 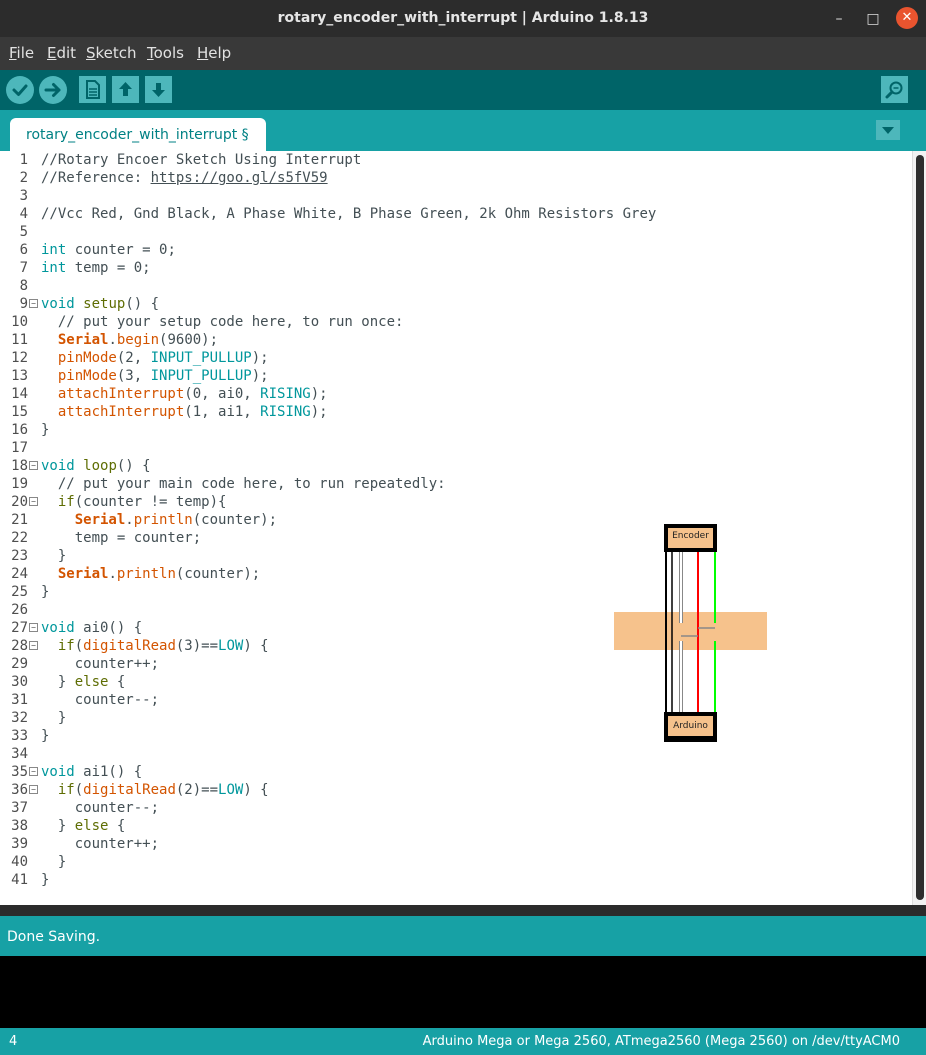 What do you see at coordinates (19, 520) in the screenshot?
I see `line-number: 21` at bounding box center [19, 520].